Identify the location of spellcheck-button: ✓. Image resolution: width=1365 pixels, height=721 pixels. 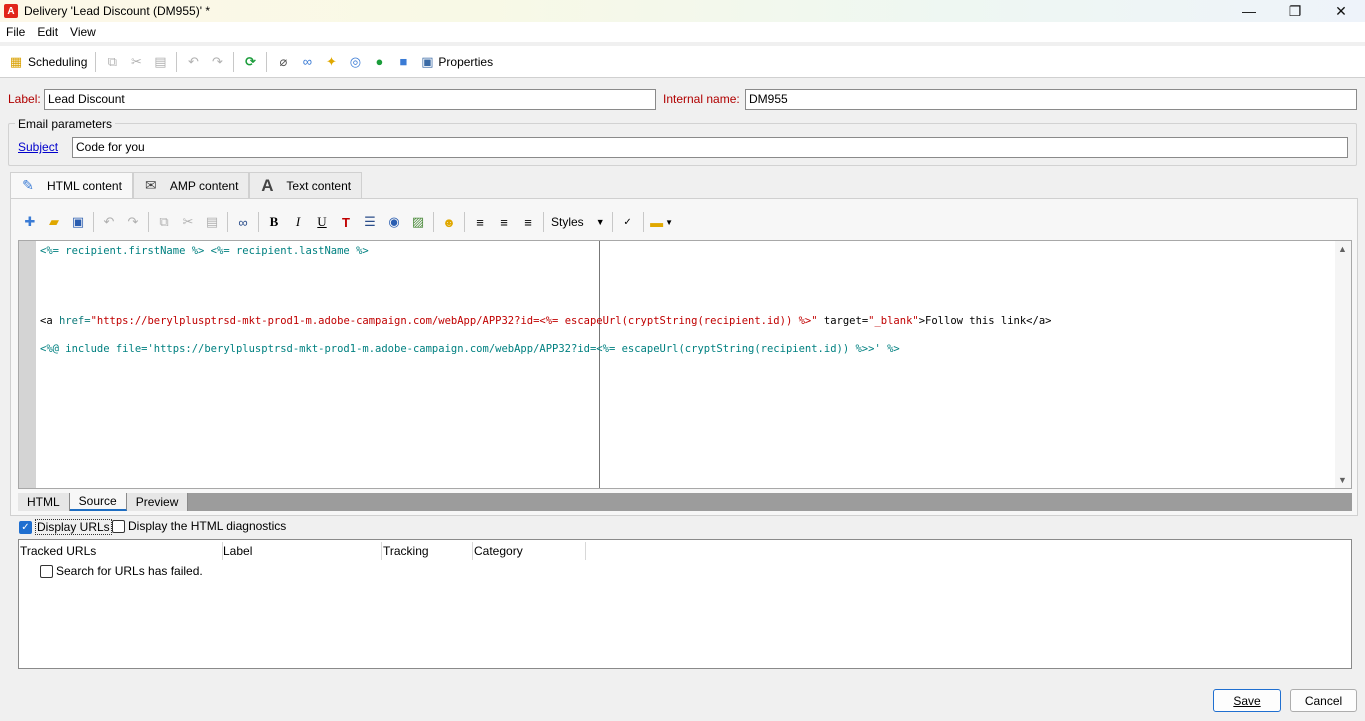
(628, 222).